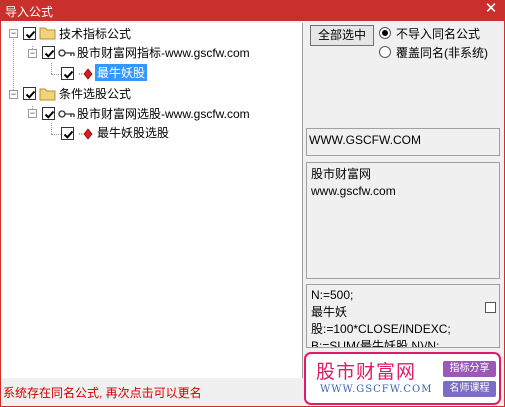  What do you see at coordinates (29, 93) in the screenshot?
I see `group2-checkbox` at bounding box center [29, 93].